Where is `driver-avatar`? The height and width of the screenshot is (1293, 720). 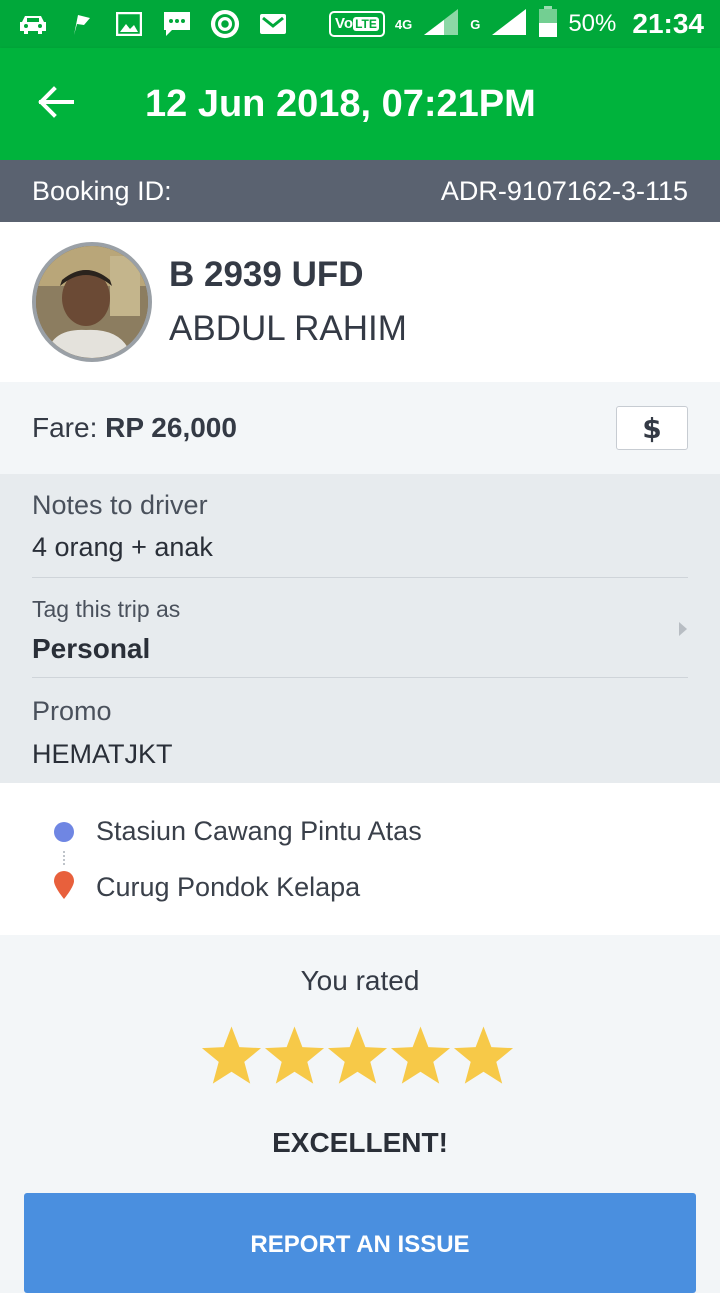
driver-avatar is located at coordinates (92, 302).